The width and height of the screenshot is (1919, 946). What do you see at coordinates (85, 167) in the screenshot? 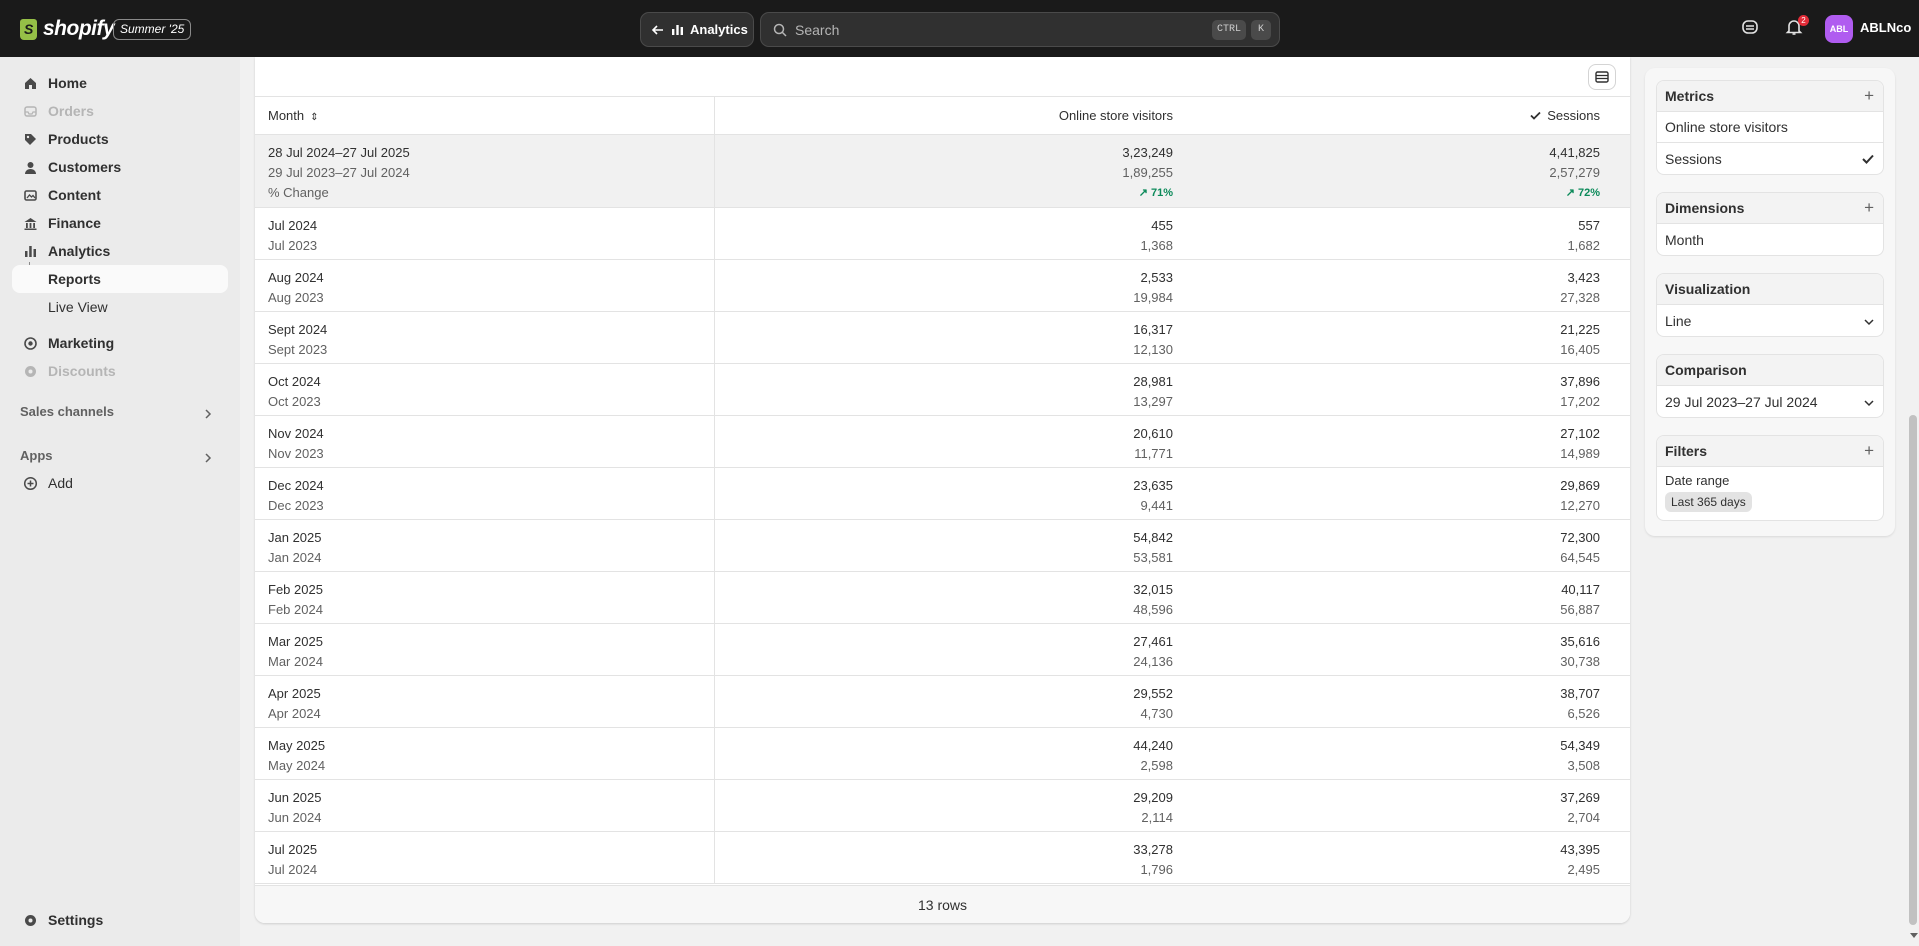
I see `sidebar-item-label: Customers` at bounding box center [85, 167].